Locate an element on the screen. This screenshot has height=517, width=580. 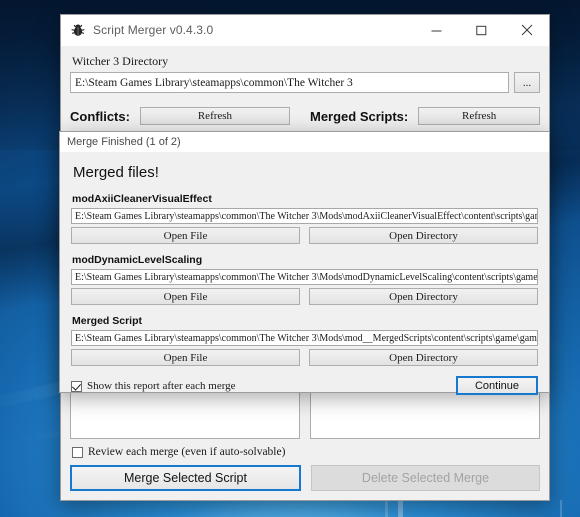
minimize-icon is located at coordinates (436, 30).